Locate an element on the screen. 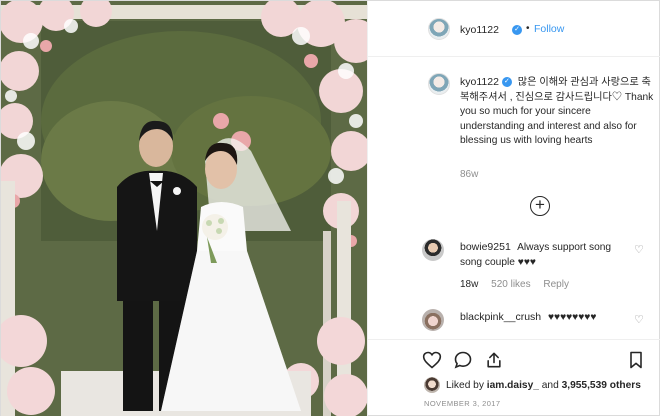 This screenshot has width=660, height=416. post-header: kyo1122 ✓ • Follow is located at coordinates (514, 29).